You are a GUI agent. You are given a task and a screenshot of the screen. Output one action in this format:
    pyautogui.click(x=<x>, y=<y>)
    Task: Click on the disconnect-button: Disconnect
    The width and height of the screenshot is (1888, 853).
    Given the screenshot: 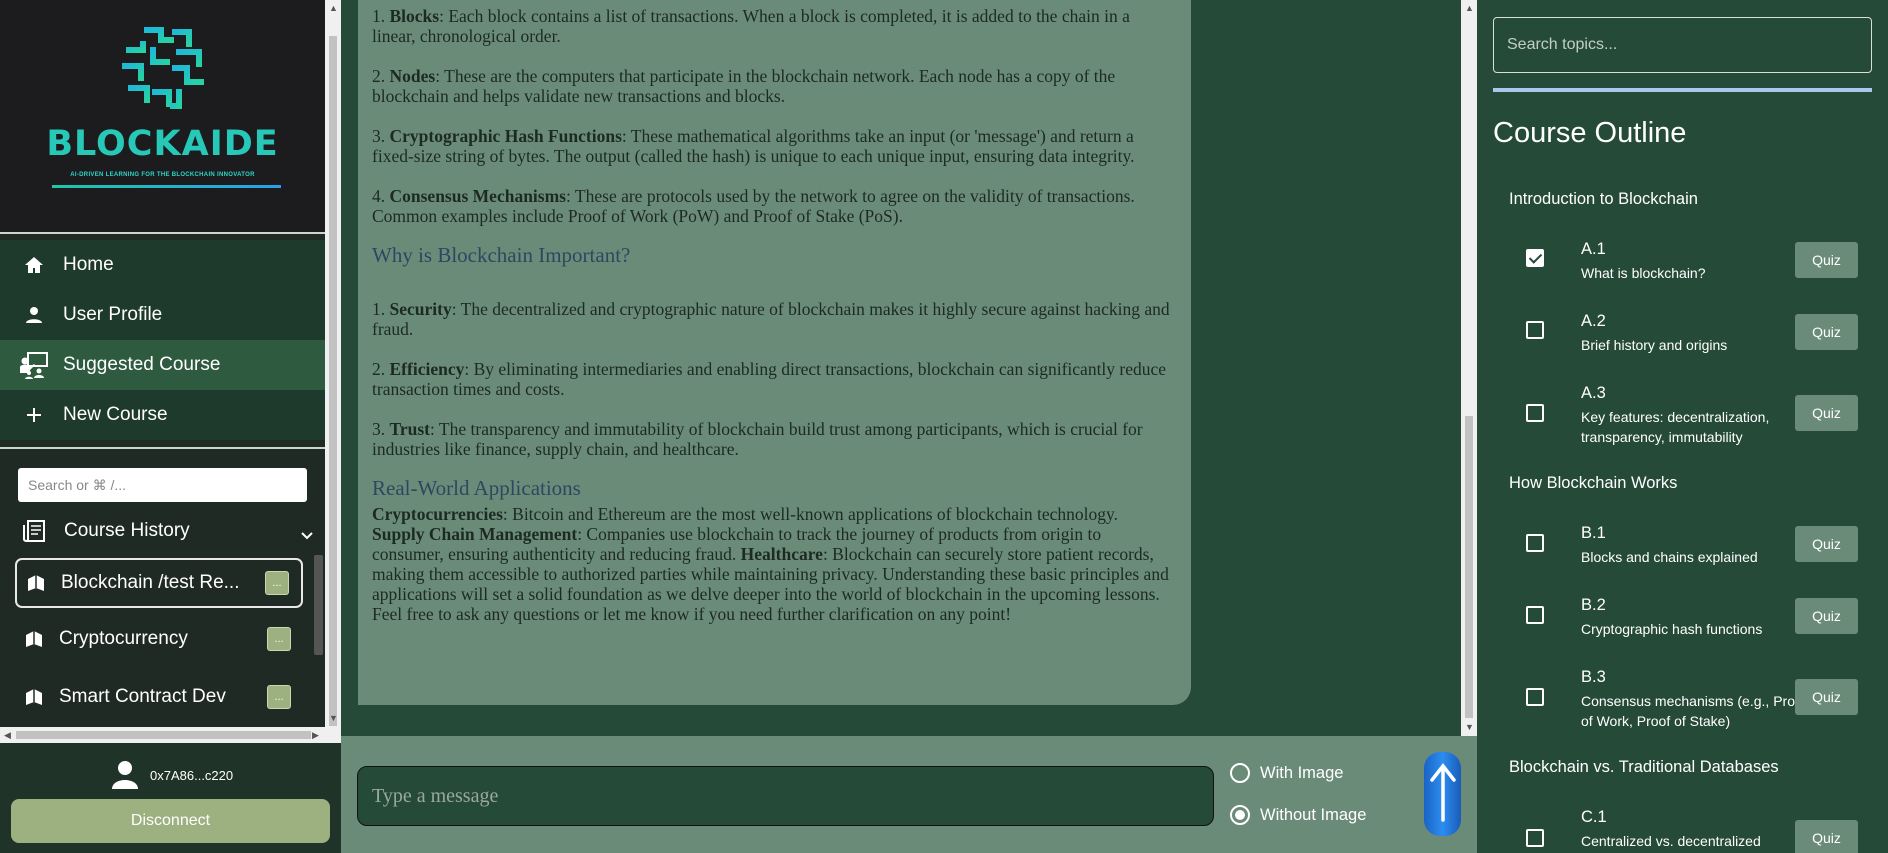 What is the action you would take?
    pyautogui.click(x=170, y=821)
    